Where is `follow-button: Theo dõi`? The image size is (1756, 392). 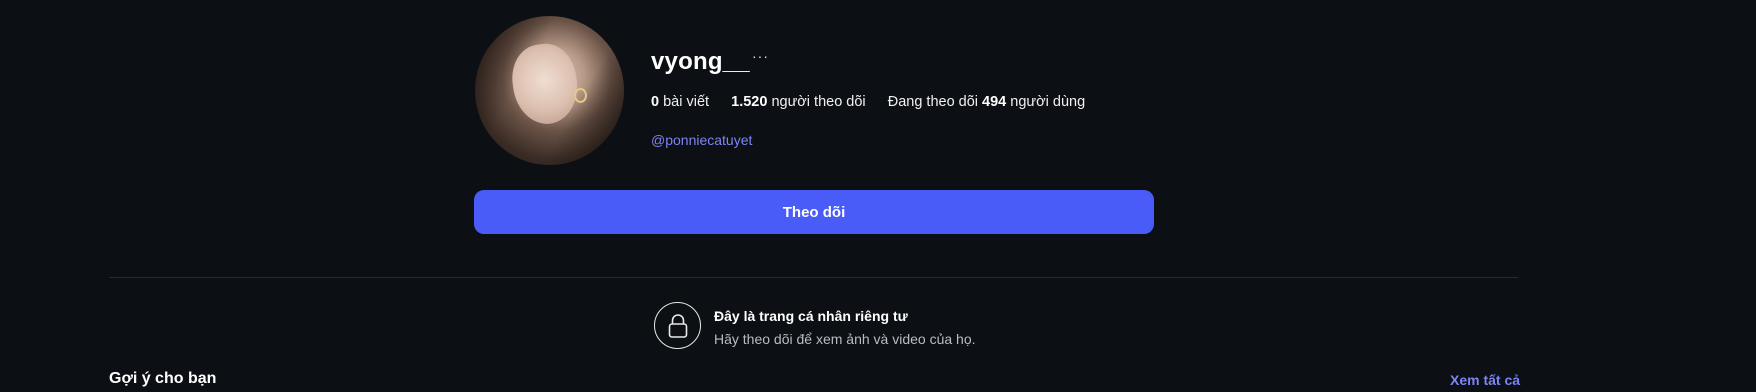
follow-button: Theo dõi is located at coordinates (814, 212).